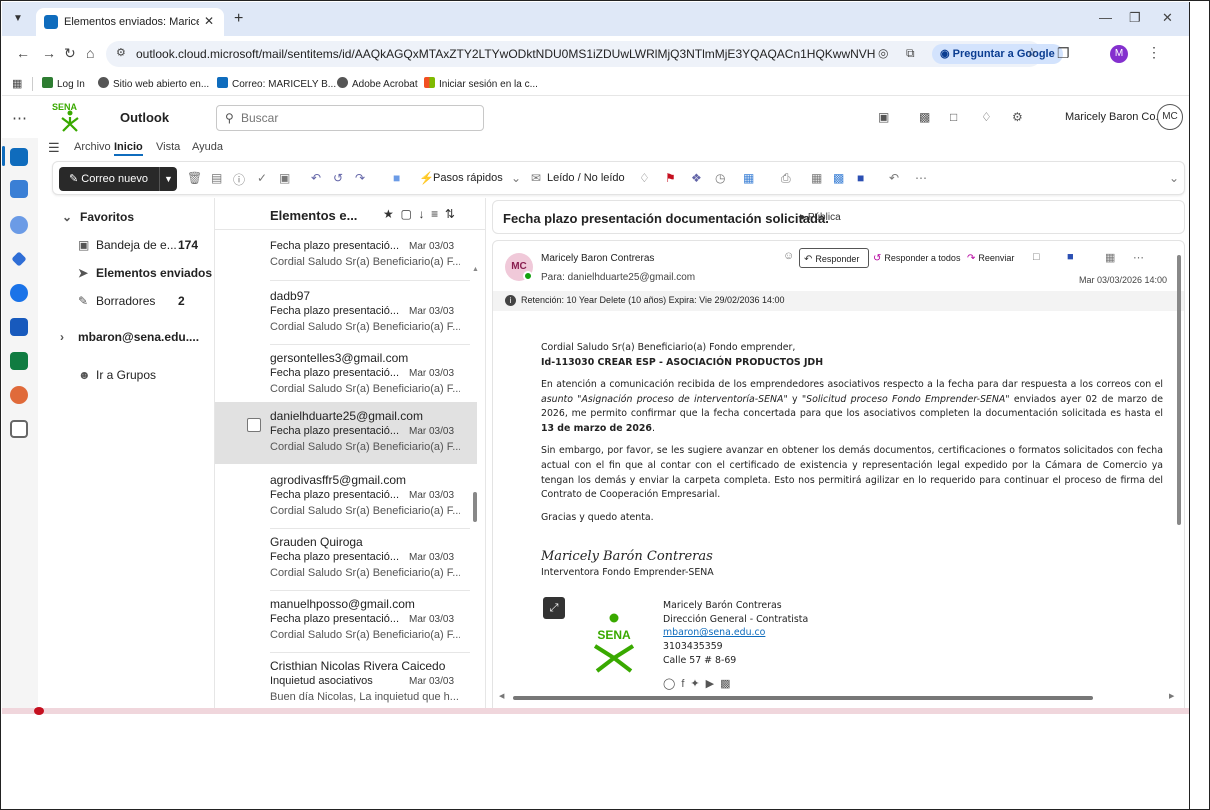 This screenshot has height=810, width=1210. What do you see at coordinates (554, 608) in the screenshot?
I see `expand-image-icon: ⤢` at bounding box center [554, 608].